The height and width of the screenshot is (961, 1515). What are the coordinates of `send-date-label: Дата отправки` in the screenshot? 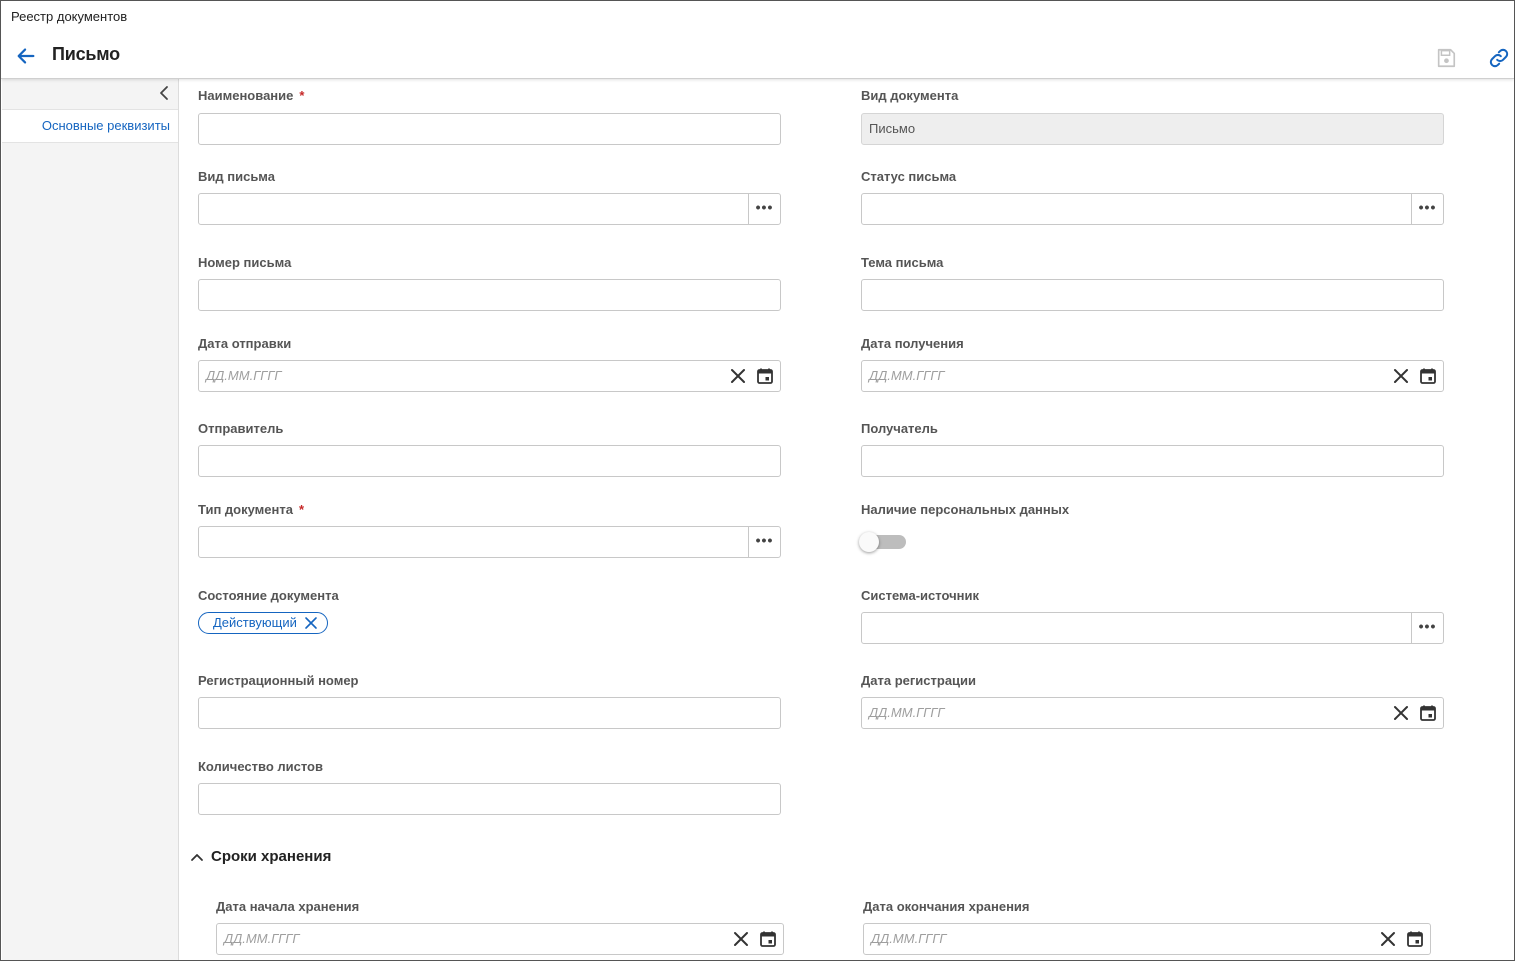 It's located at (245, 343).